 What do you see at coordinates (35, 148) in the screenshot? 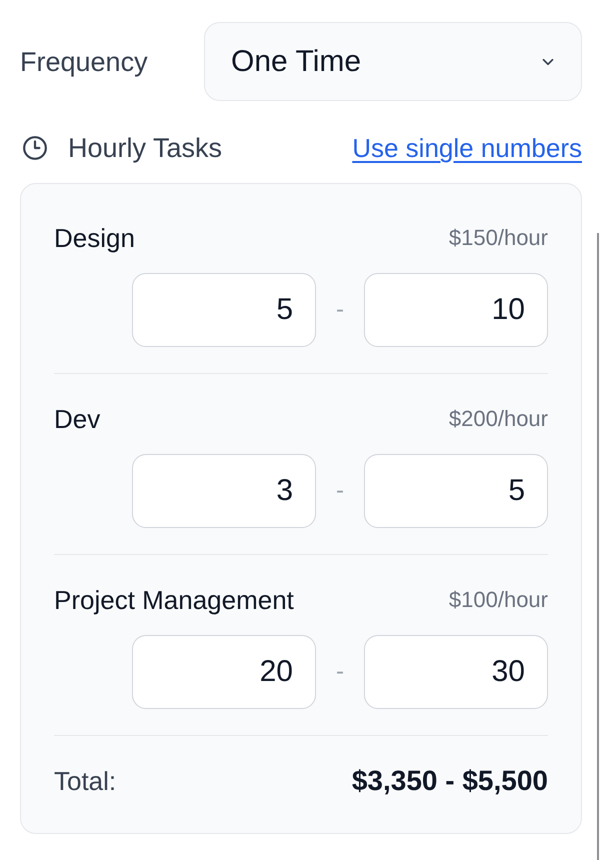
I see `clock-icon` at bounding box center [35, 148].